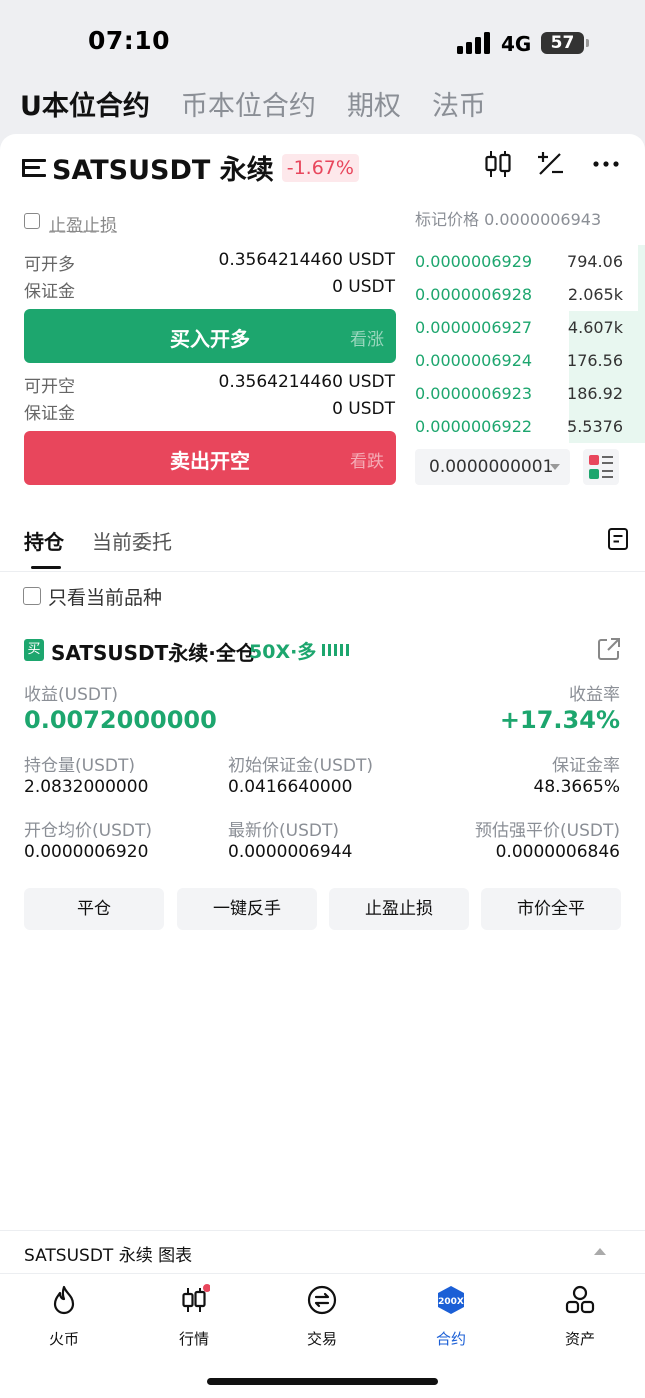  Describe the element at coordinates (71, 695) in the screenshot. I see `pnl-label: 收益(USDT)` at that location.